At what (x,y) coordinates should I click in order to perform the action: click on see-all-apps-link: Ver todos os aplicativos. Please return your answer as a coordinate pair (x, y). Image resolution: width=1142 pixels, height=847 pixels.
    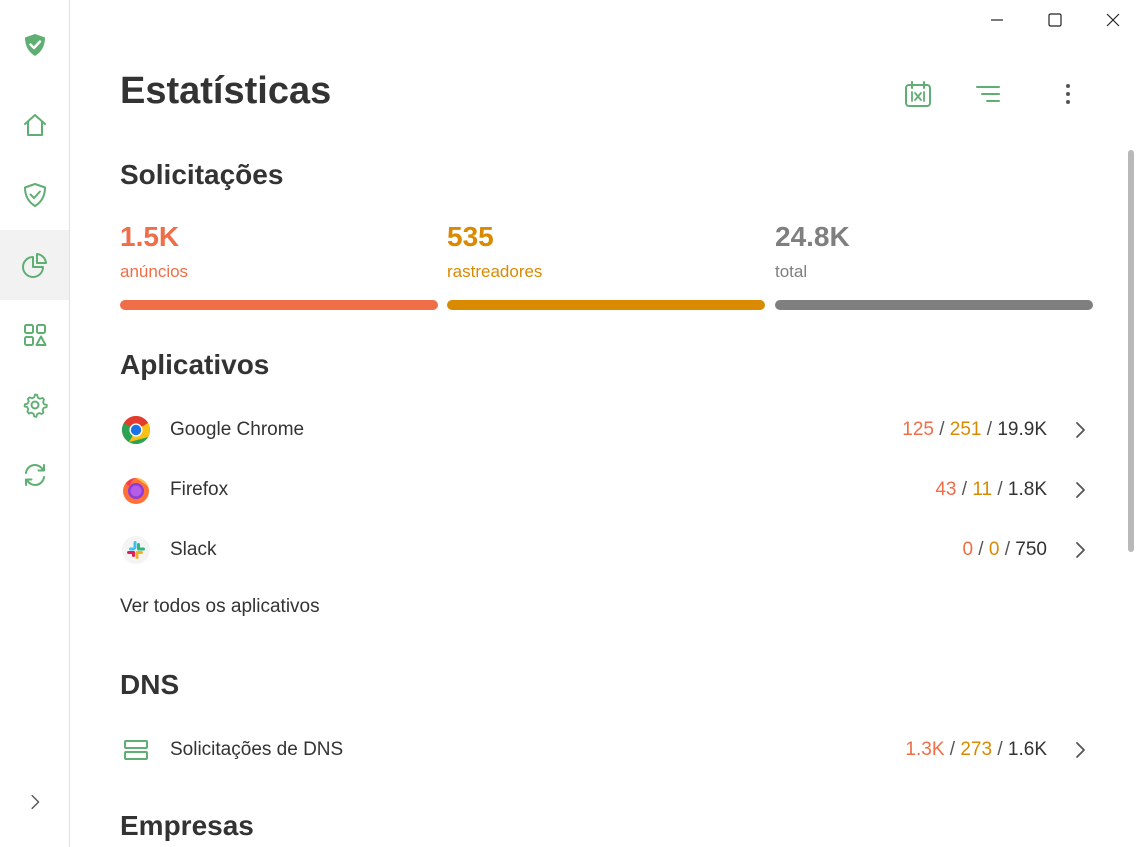
    Looking at the image, I should click on (220, 607).